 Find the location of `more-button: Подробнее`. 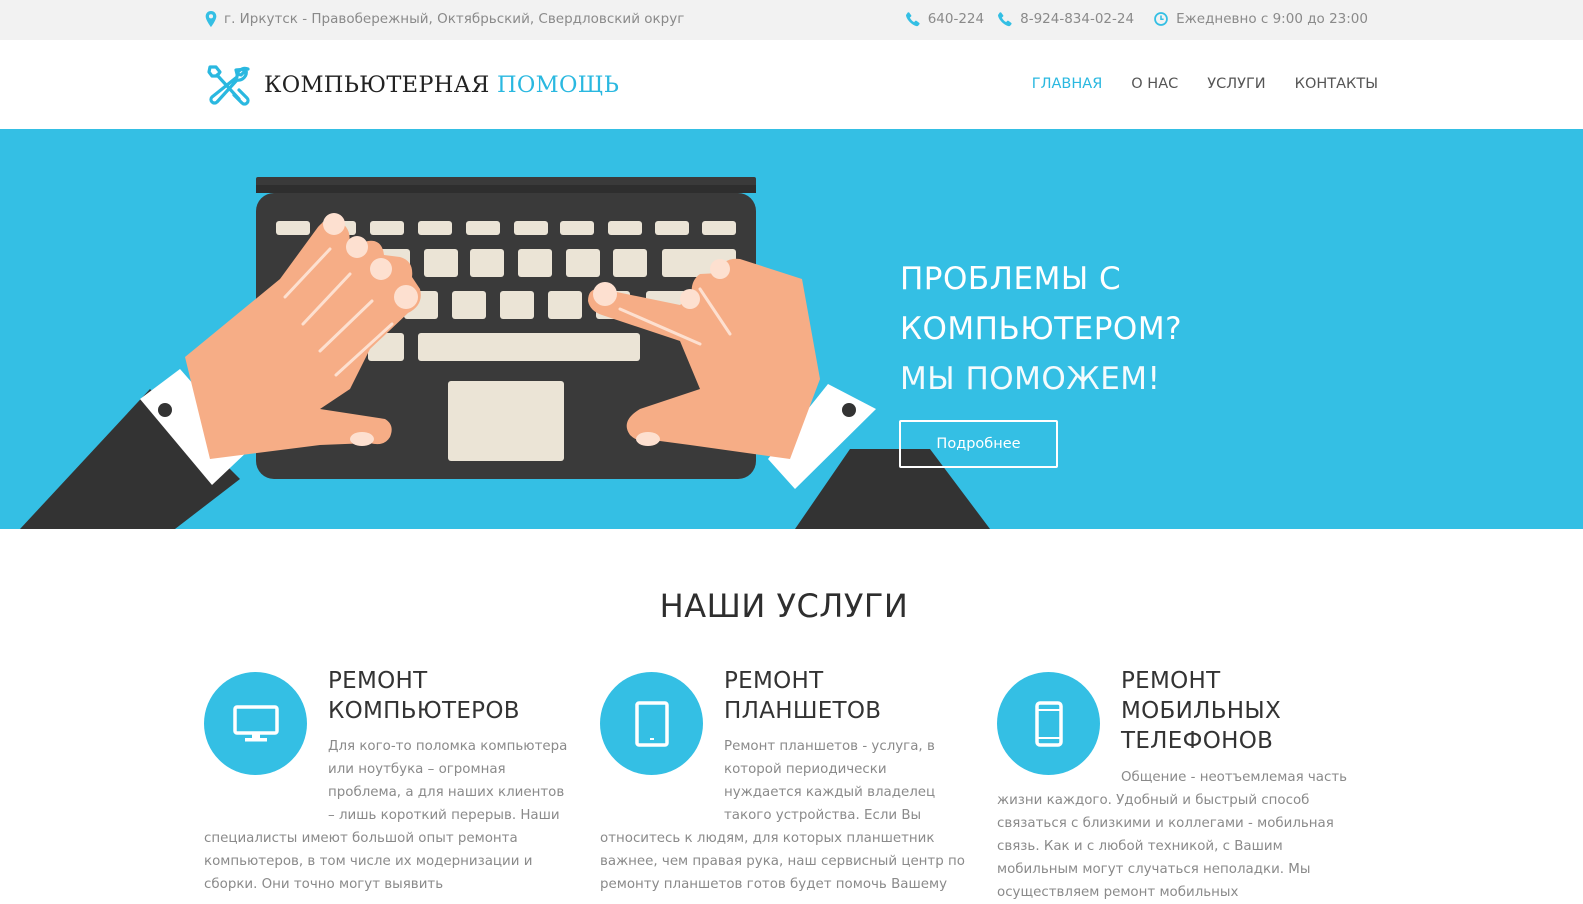

more-button: Подробнее is located at coordinates (978, 444).